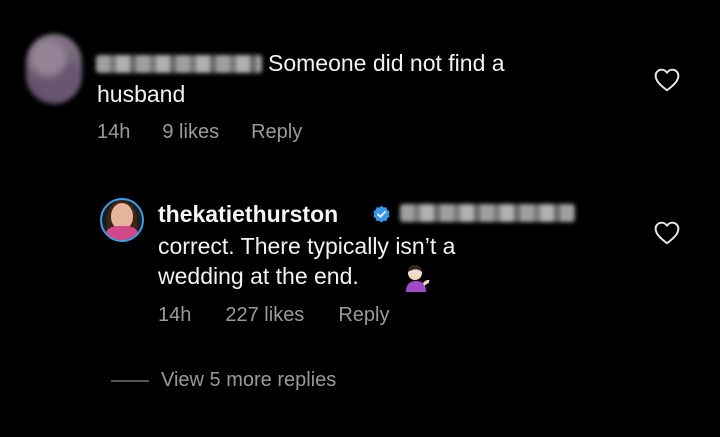 The image size is (720, 437). Describe the element at coordinates (190, 132) in the screenshot. I see `comment-likes: 9 likes` at that location.